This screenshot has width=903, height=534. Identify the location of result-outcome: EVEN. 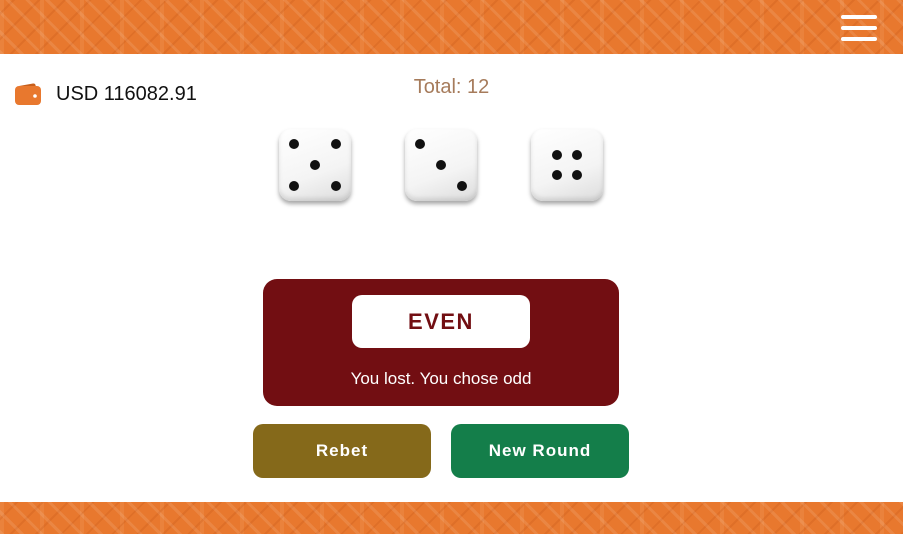
(441, 321).